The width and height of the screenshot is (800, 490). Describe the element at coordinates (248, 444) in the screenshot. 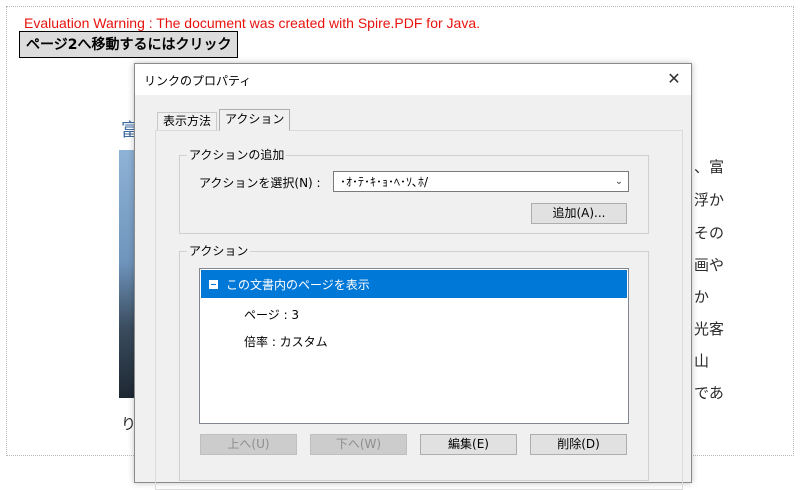

I see `move-up-button: 上へ(U)` at that location.